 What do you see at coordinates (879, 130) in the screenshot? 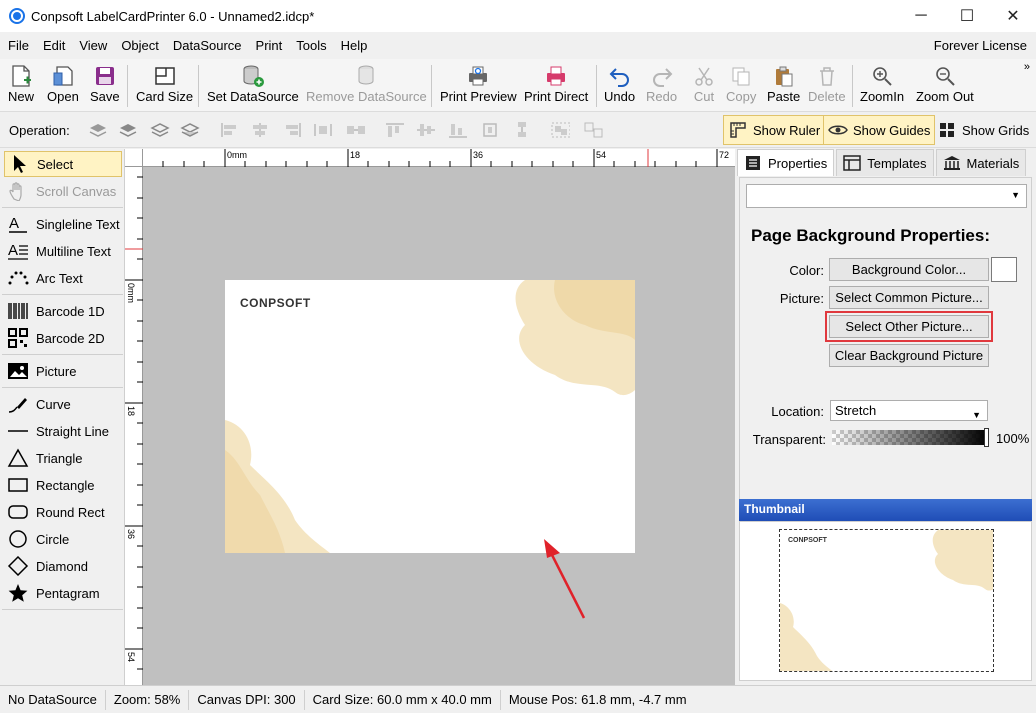
I see `show-guides-toggle: Show Guides` at bounding box center [879, 130].